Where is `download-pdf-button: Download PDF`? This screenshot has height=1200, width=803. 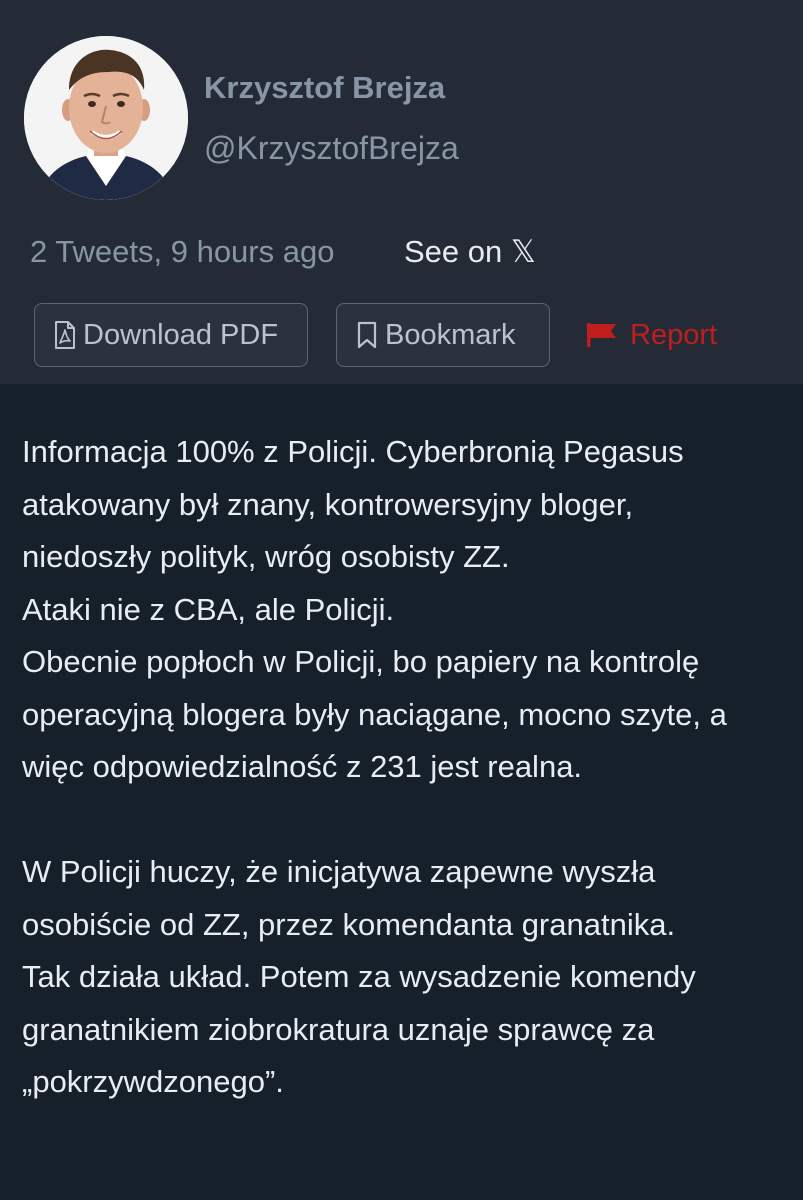
download-pdf-button: Download PDF is located at coordinates (171, 335).